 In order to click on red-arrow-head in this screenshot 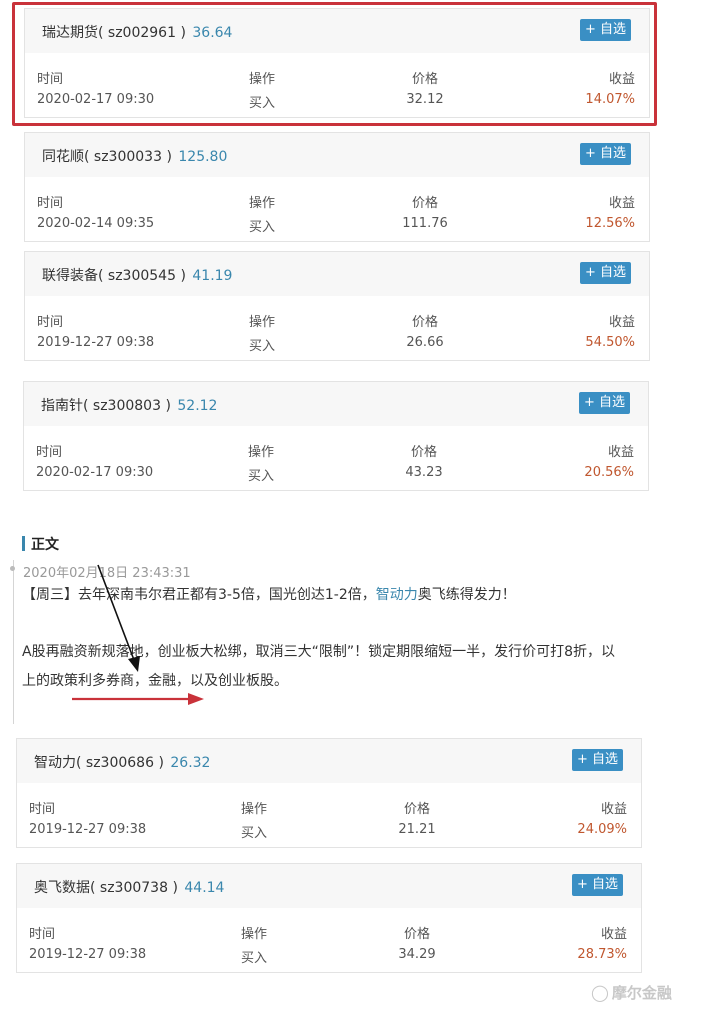, I will do `click(196, 699)`.